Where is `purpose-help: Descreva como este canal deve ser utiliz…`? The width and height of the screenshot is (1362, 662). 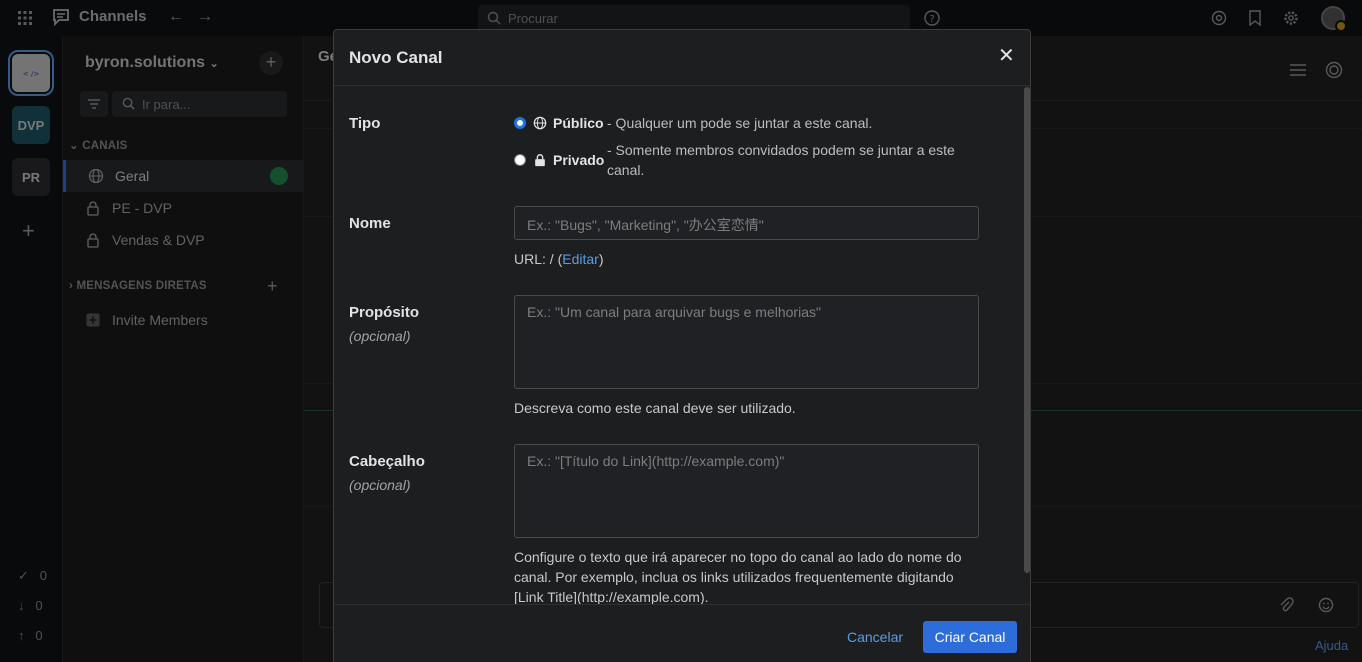 purpose-help: Descreva como este canal deve ser utiliz… is located at coordinates (655, 408).